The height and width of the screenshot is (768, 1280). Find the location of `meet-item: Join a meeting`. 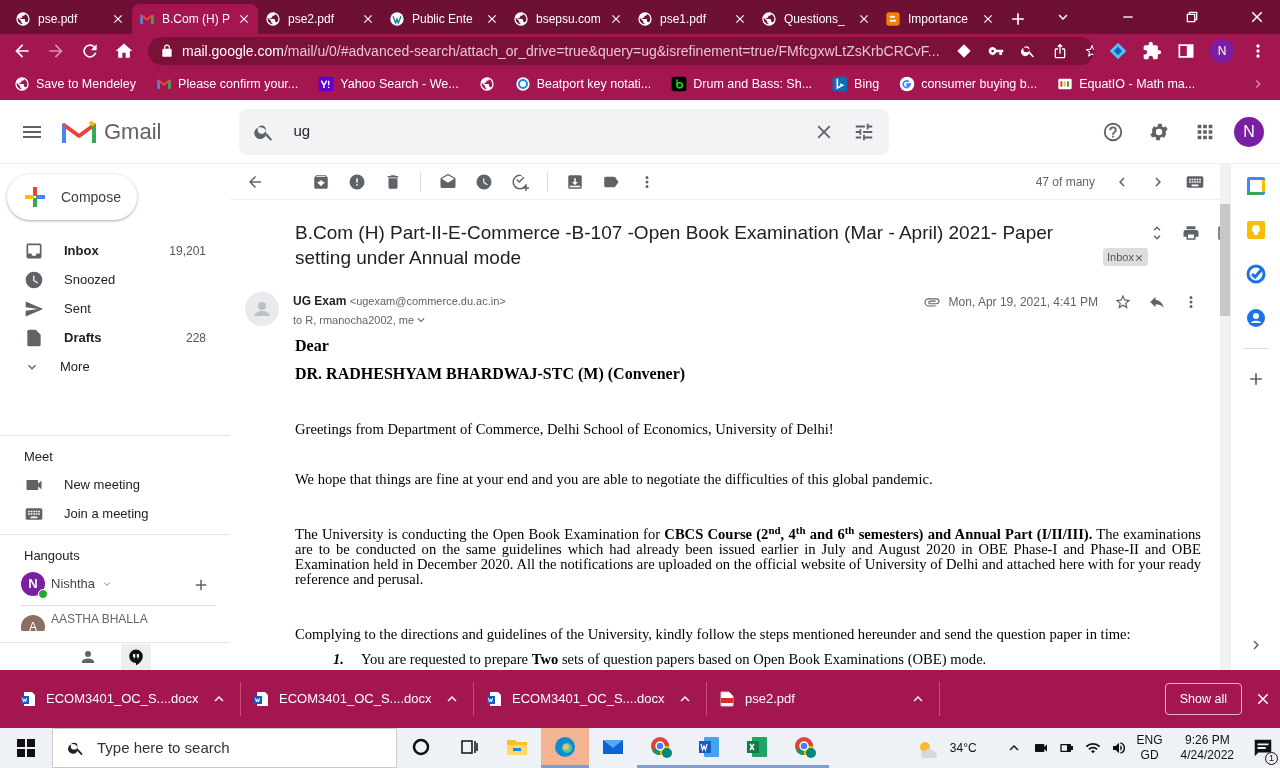

meet-item: Join a meeting is located at coordinates (115, 513).